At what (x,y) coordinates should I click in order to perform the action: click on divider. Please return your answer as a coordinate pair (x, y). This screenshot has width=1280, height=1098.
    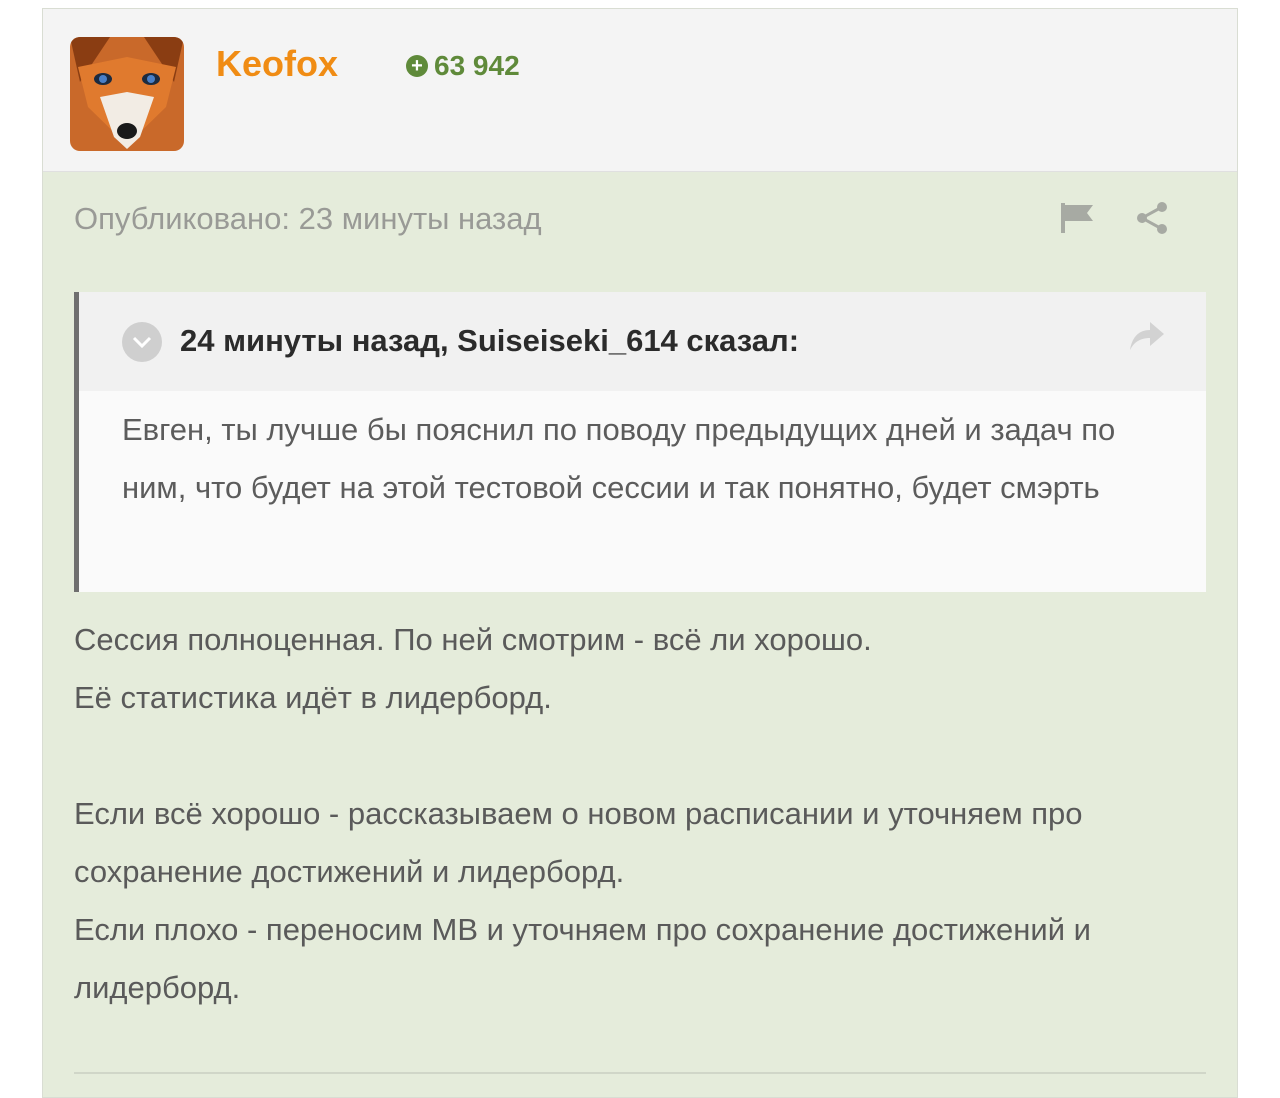
    Looking at the image, I should click on (640, 1073).